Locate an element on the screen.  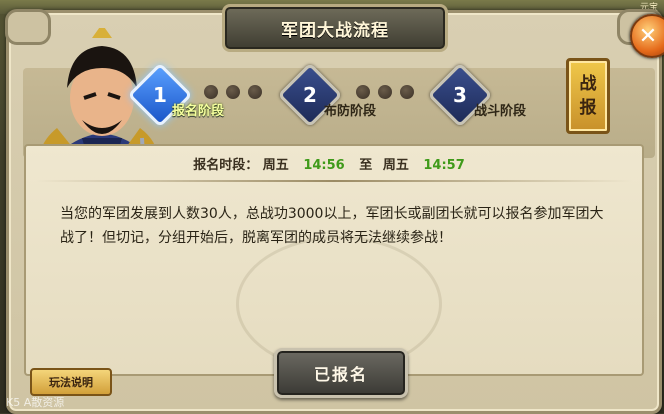
close-icon: ✕ is located at coordinates (648, 36).